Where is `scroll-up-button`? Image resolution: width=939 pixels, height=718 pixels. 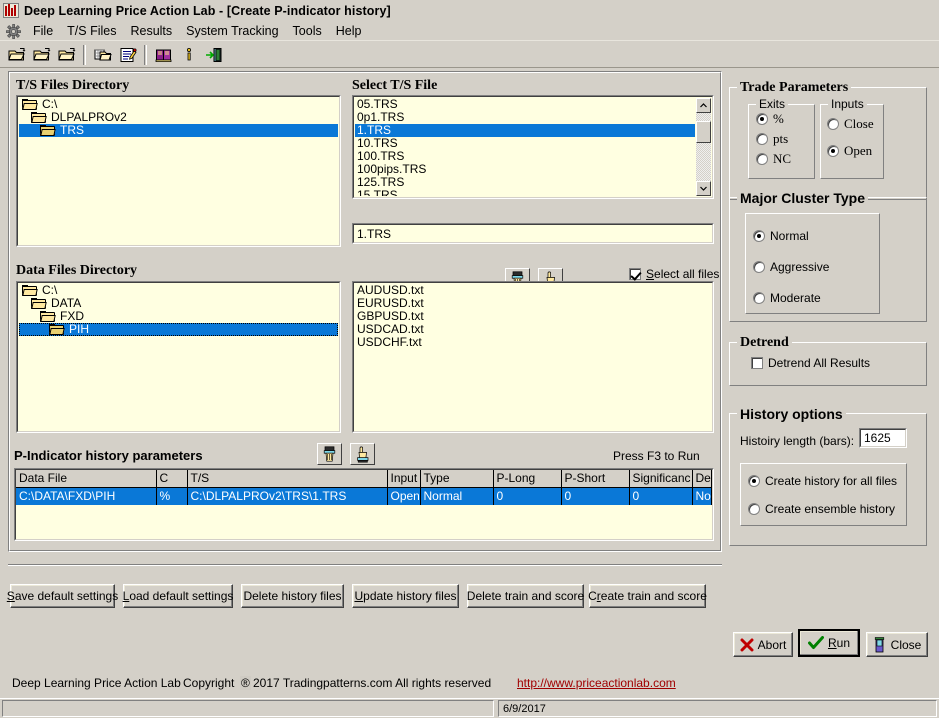 scroll-up-button is located at coordinates (703, 105).